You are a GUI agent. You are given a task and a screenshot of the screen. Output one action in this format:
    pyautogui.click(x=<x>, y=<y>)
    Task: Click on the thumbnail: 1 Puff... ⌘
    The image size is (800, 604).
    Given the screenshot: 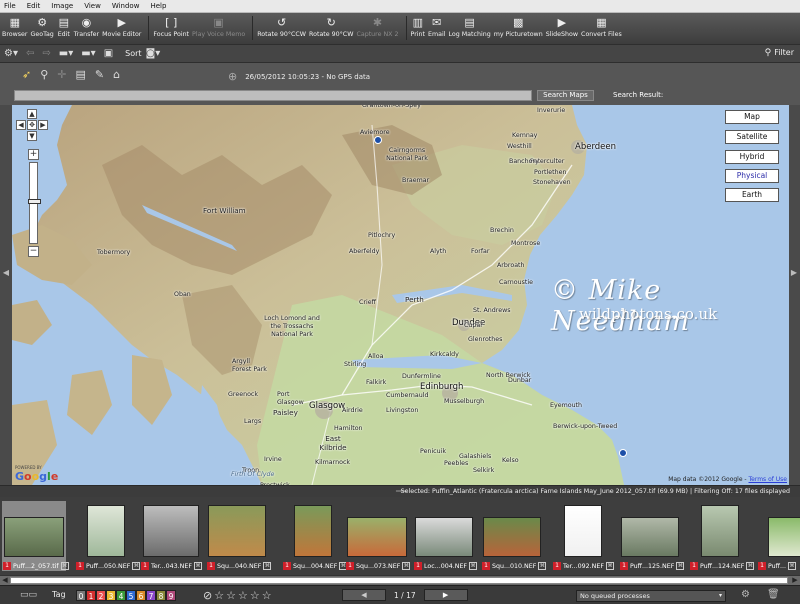 What is the action you would take?
    pyautogui.click(x=778, y=536)
    